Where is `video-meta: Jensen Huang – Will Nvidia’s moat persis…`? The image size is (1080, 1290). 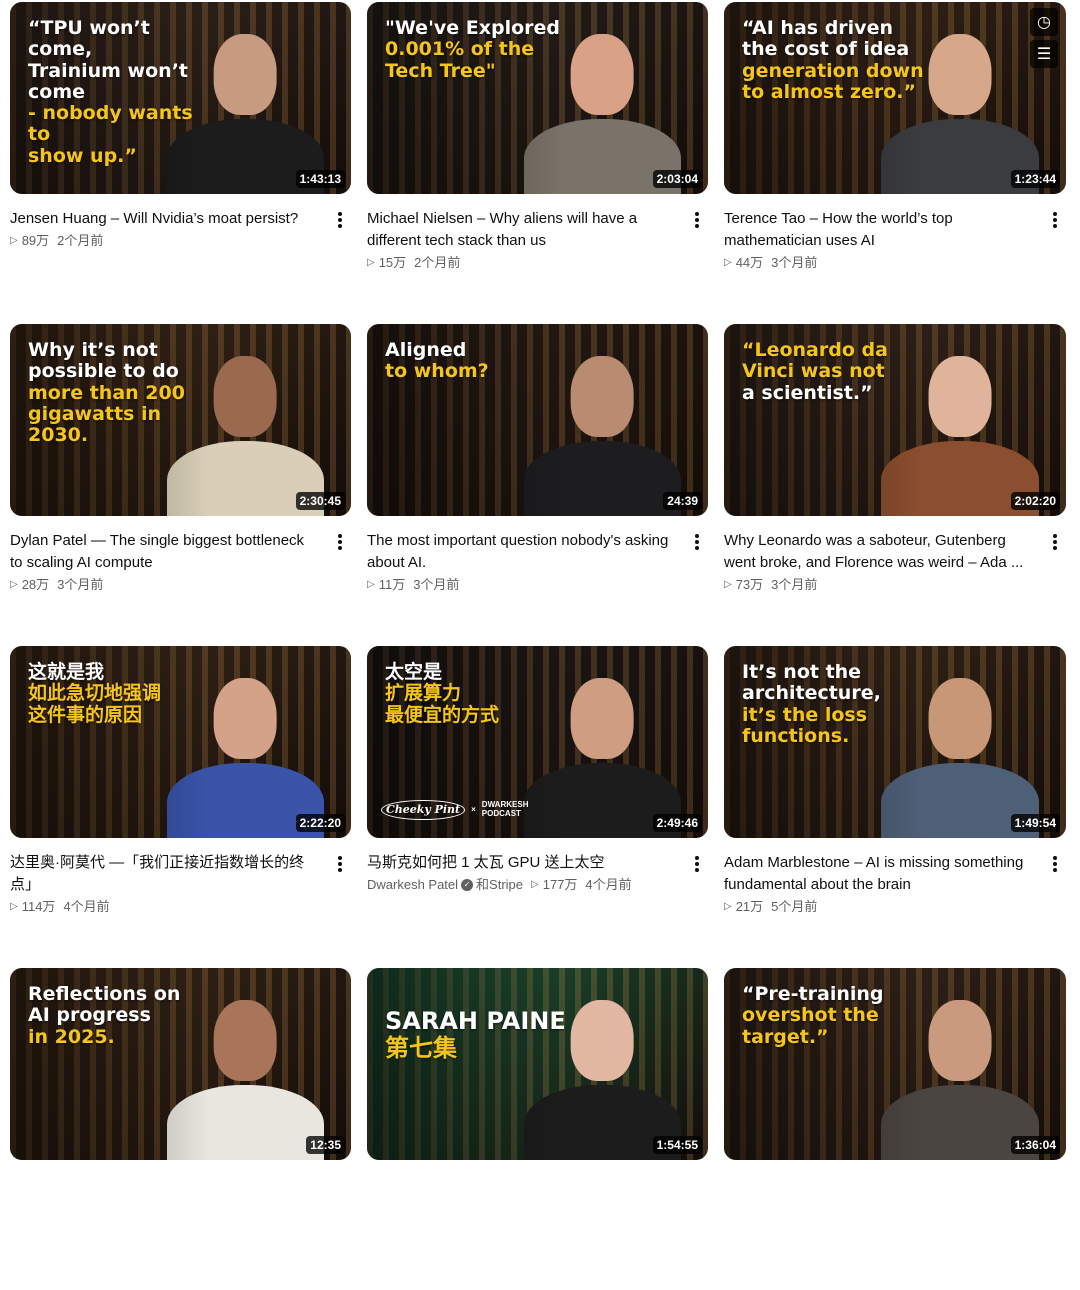 video-meta: Jensen Huang – Will Nvidia’s moat persis… is located at coordinates (180, 223).